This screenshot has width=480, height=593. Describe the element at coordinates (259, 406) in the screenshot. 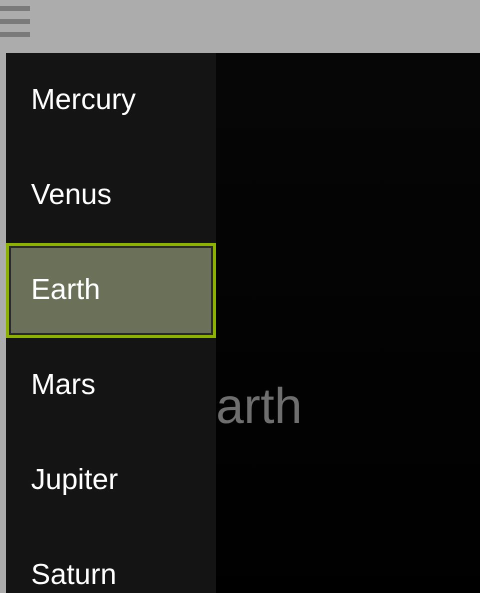

I see `planet-title: arth` at that location.